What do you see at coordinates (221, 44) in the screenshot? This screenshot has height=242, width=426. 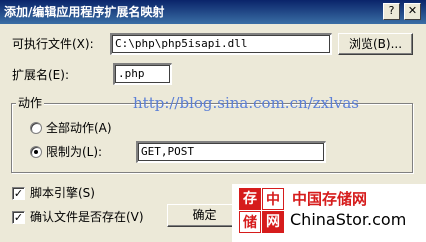 I see `executable-field: C:\php\php5isapi.dll` at bounding box center [221, 44].